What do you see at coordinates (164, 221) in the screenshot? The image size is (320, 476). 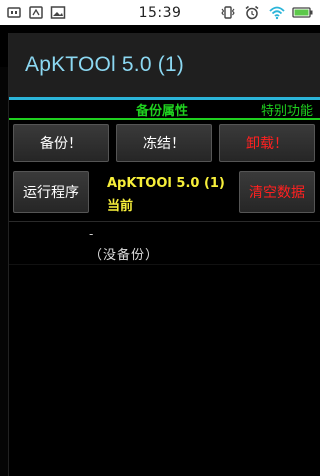 I see `divider` at bounding box center [164, 221].